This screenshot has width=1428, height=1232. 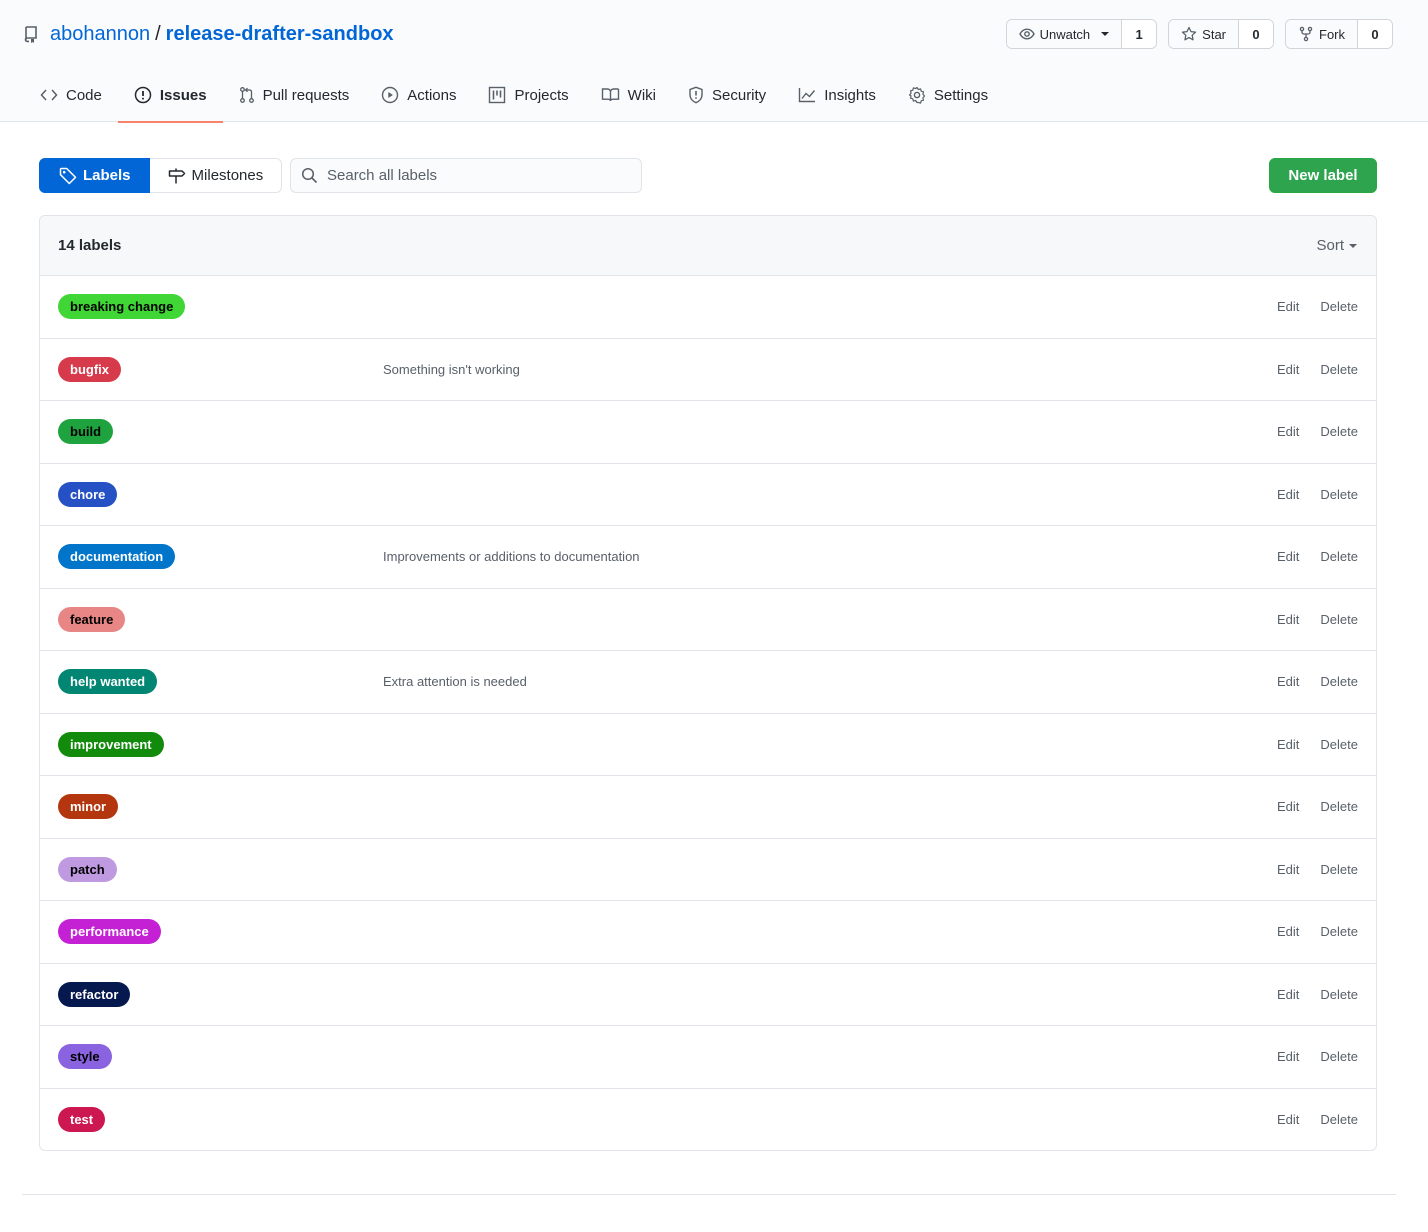 I want to click on label-pill: style, so click(x=85, y=1057).